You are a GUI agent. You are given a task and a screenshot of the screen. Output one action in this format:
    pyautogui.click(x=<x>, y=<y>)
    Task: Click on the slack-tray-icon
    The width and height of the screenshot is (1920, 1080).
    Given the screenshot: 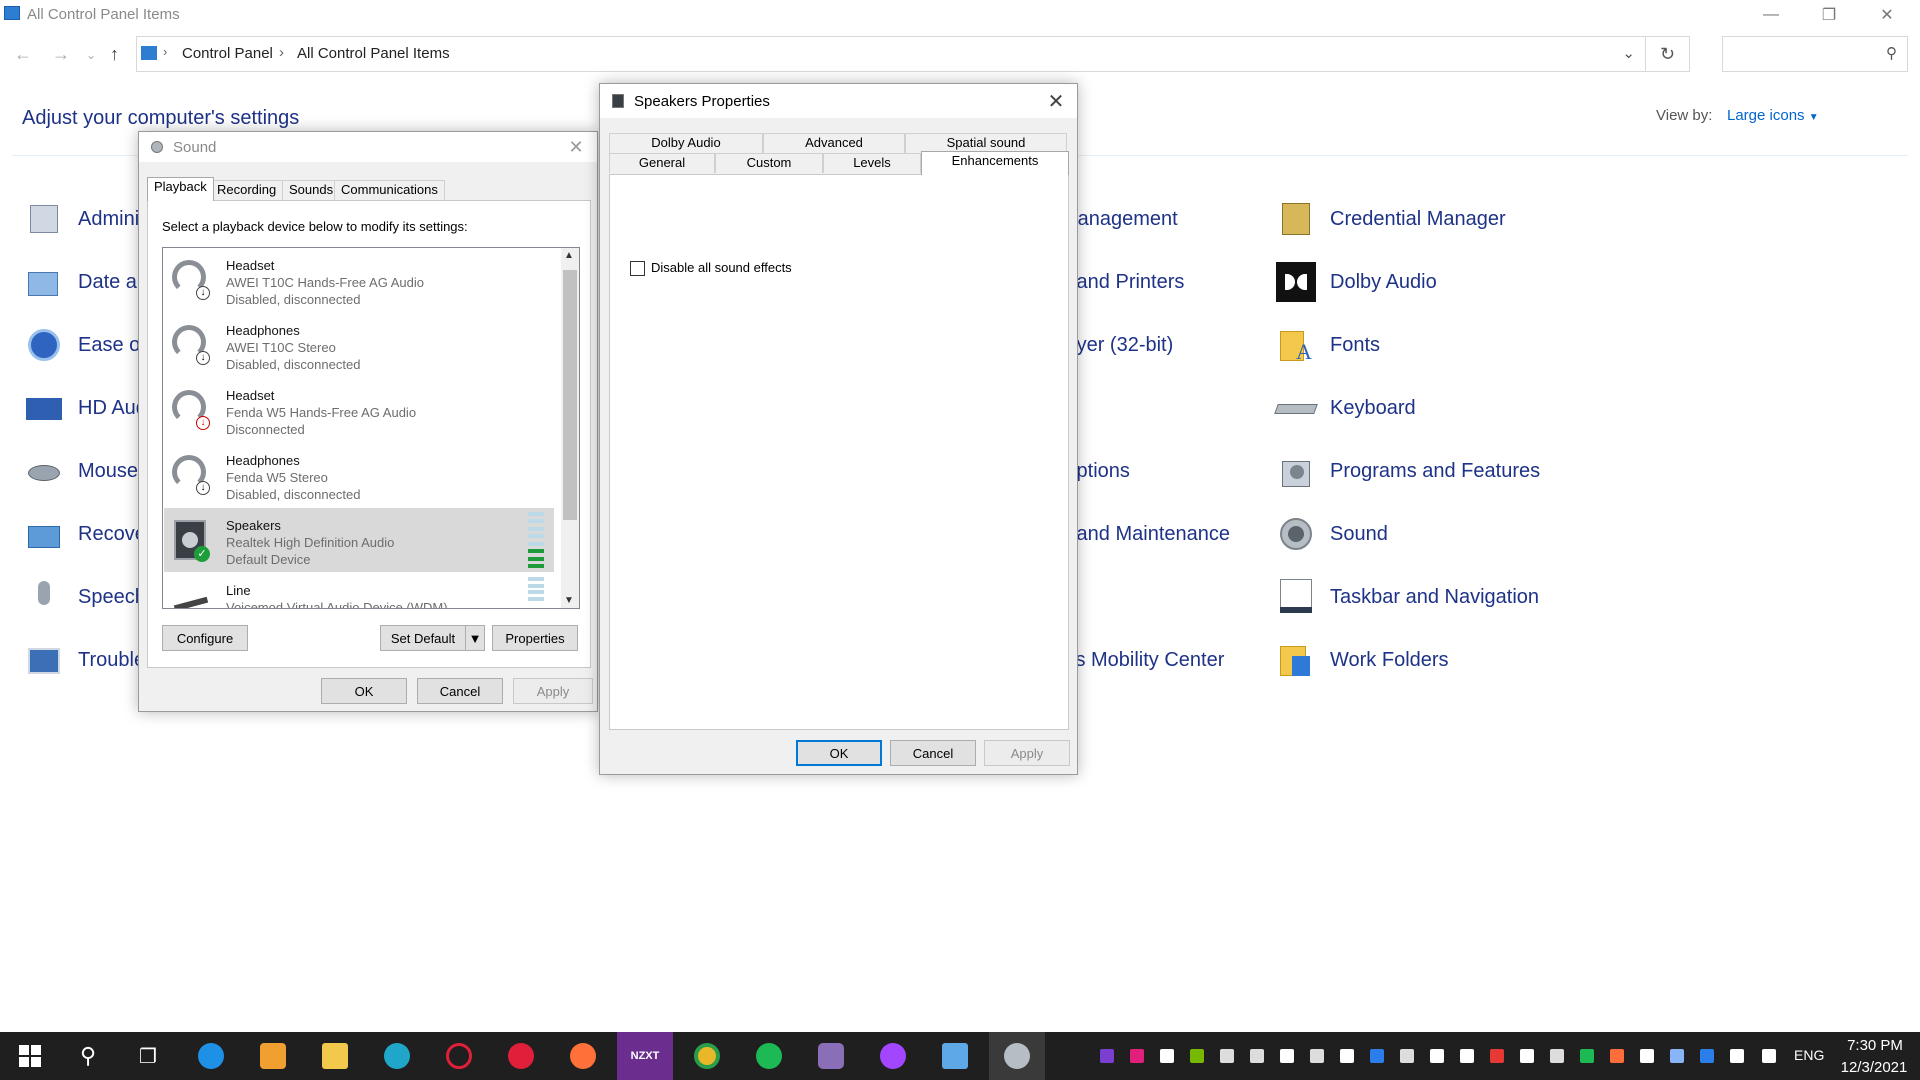 What is the action you would take?
    pyautogui.click(x=1287, y=1056)
    